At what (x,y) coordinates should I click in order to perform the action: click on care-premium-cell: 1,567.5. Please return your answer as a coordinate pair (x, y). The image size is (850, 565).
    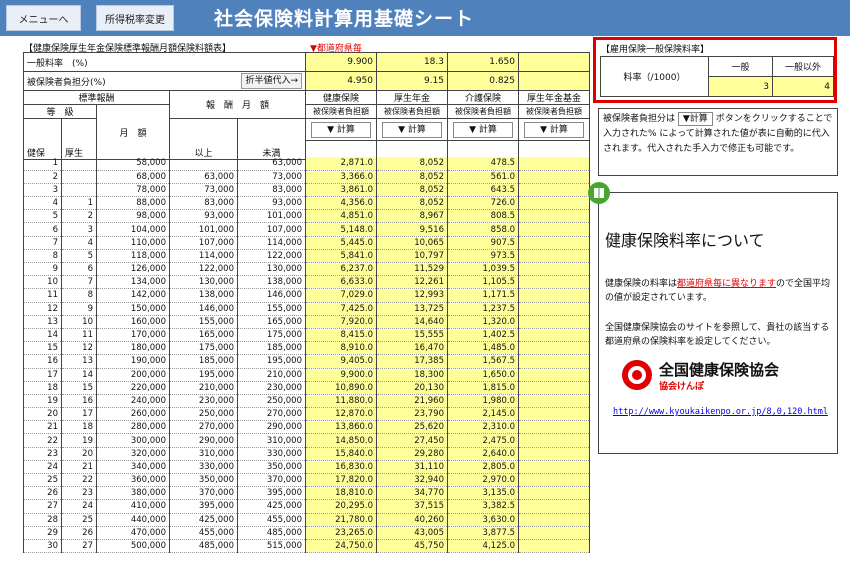
    Looking at the image, I should click on (483, 361).